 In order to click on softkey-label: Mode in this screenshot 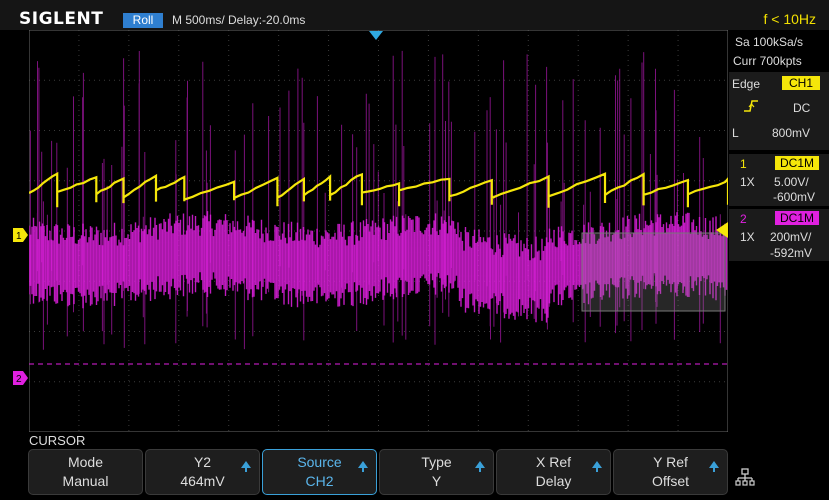, I will do `click(85, 462)`.